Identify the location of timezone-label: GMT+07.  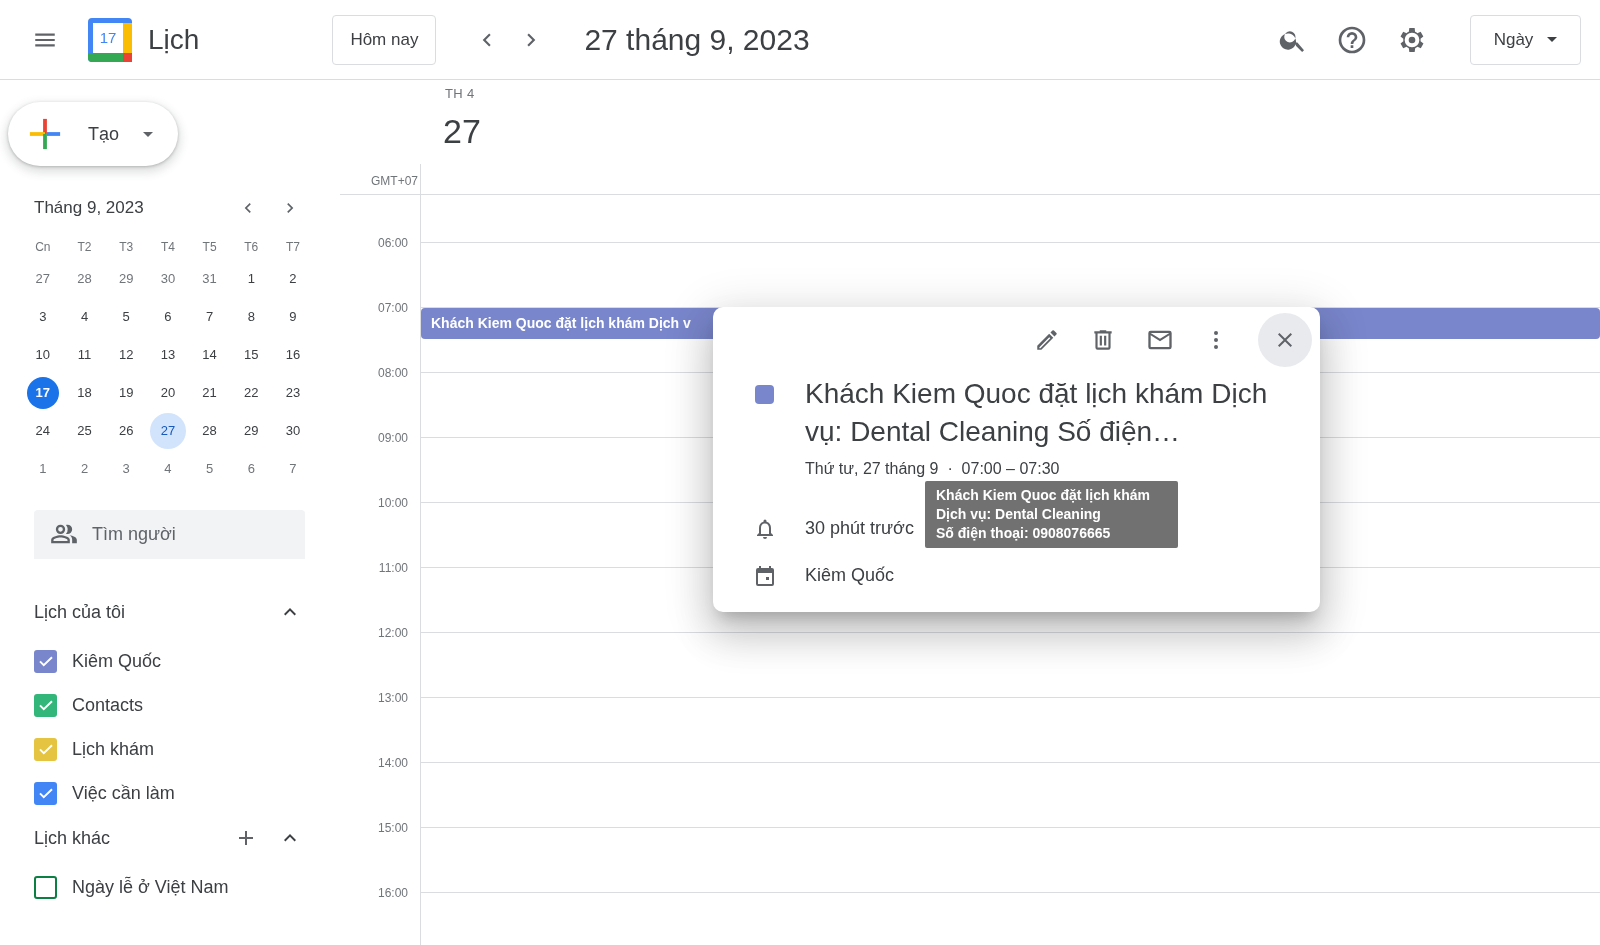
(394, 181).